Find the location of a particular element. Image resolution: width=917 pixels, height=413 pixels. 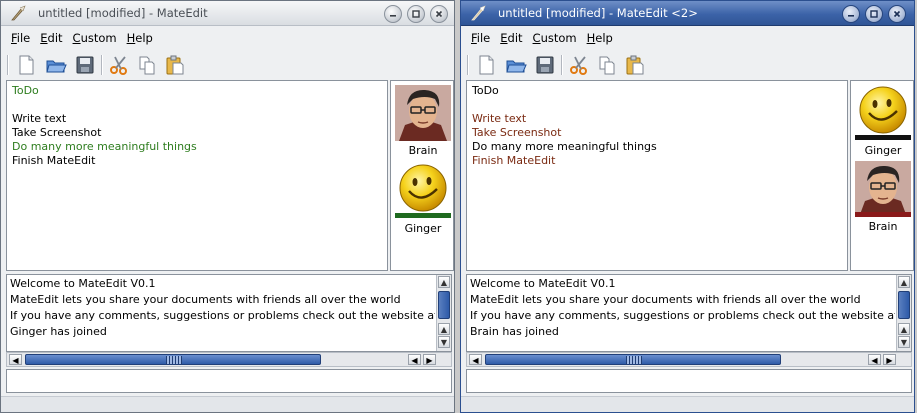

window-title: untitled [modified] - MateEdit is located at coordinates (123, 13).